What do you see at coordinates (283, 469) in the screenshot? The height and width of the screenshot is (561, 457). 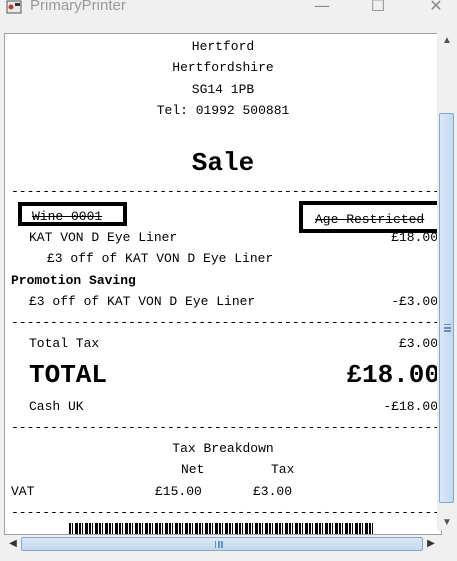 I see `tax-col-tax: Tax` at bounding box center [283, 469].